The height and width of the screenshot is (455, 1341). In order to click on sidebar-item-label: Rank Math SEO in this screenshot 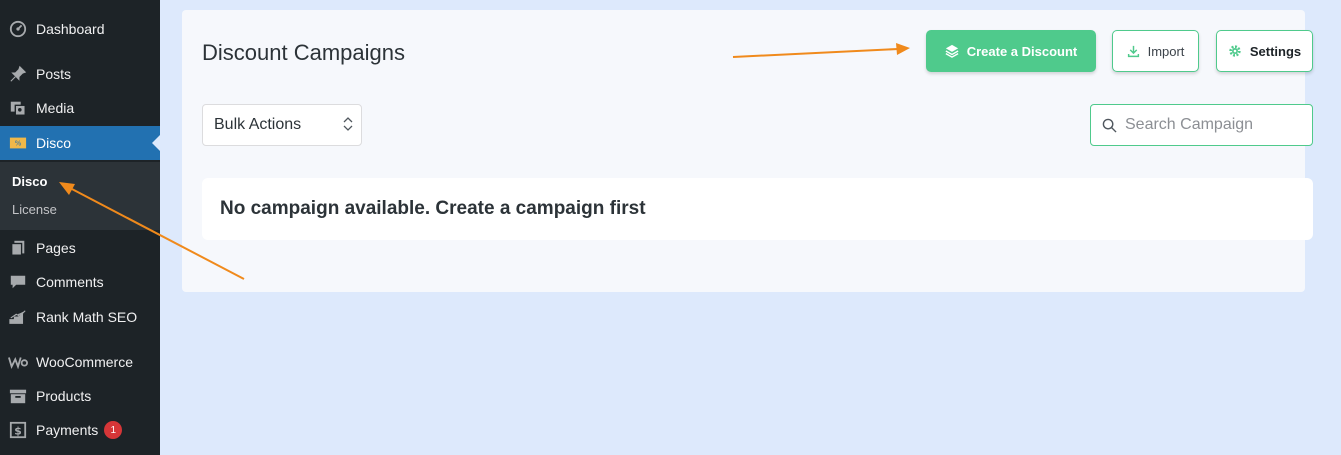, I will do `click(87, 317)`.